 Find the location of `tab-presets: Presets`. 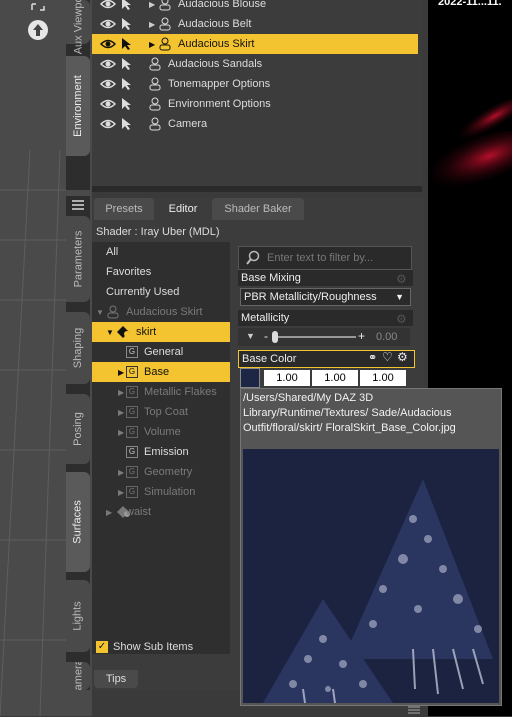

tab-presets: Presets is located at coordinates (124, 209).